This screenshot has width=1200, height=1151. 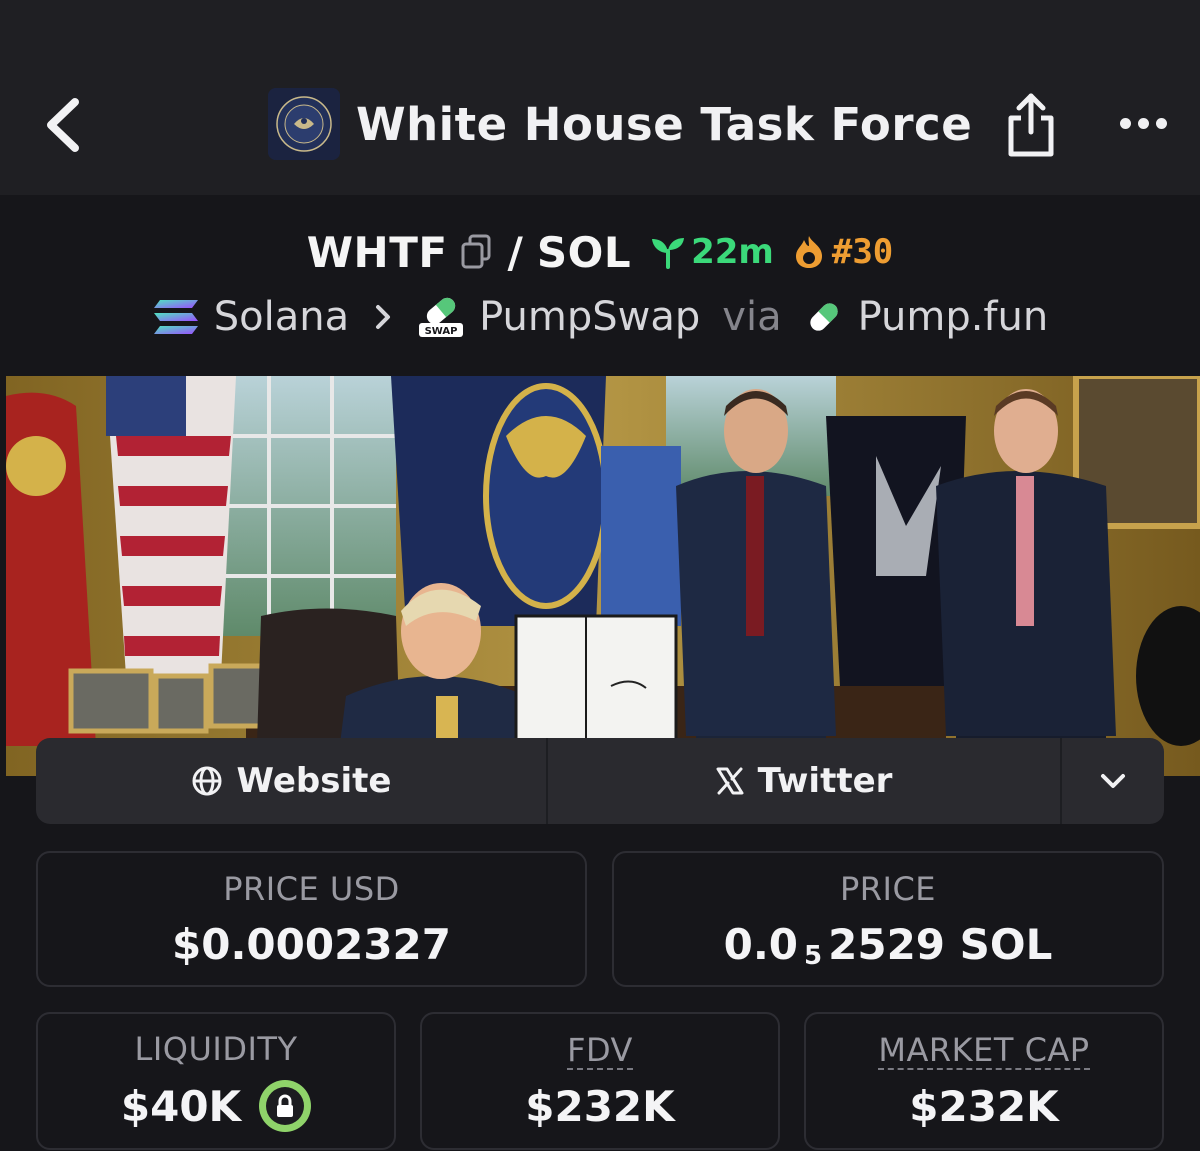 What do you see at coordinates (984, 1050) in the screenshot?
I see `market-cap-label: MARKET CAP` at bounding box center [984, 1050].